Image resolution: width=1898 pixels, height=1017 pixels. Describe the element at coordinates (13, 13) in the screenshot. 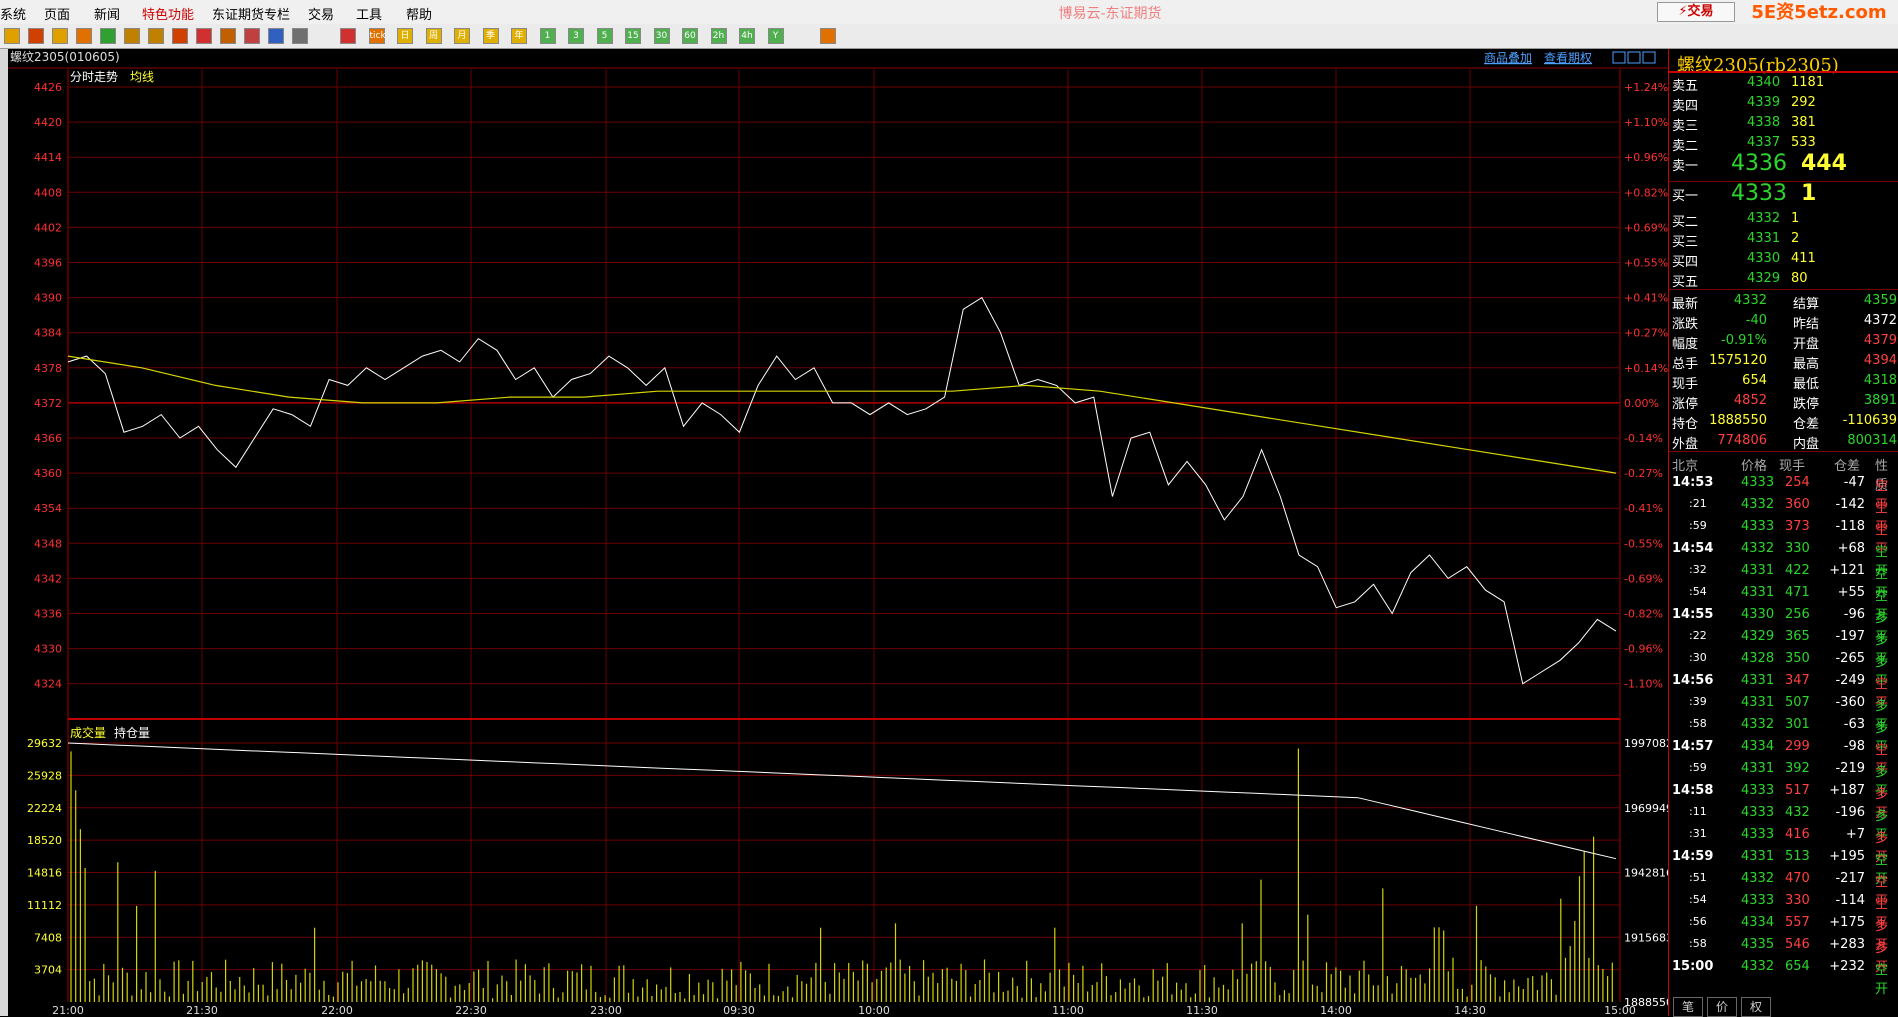

I see `menu-item-0: 系统` at that location.